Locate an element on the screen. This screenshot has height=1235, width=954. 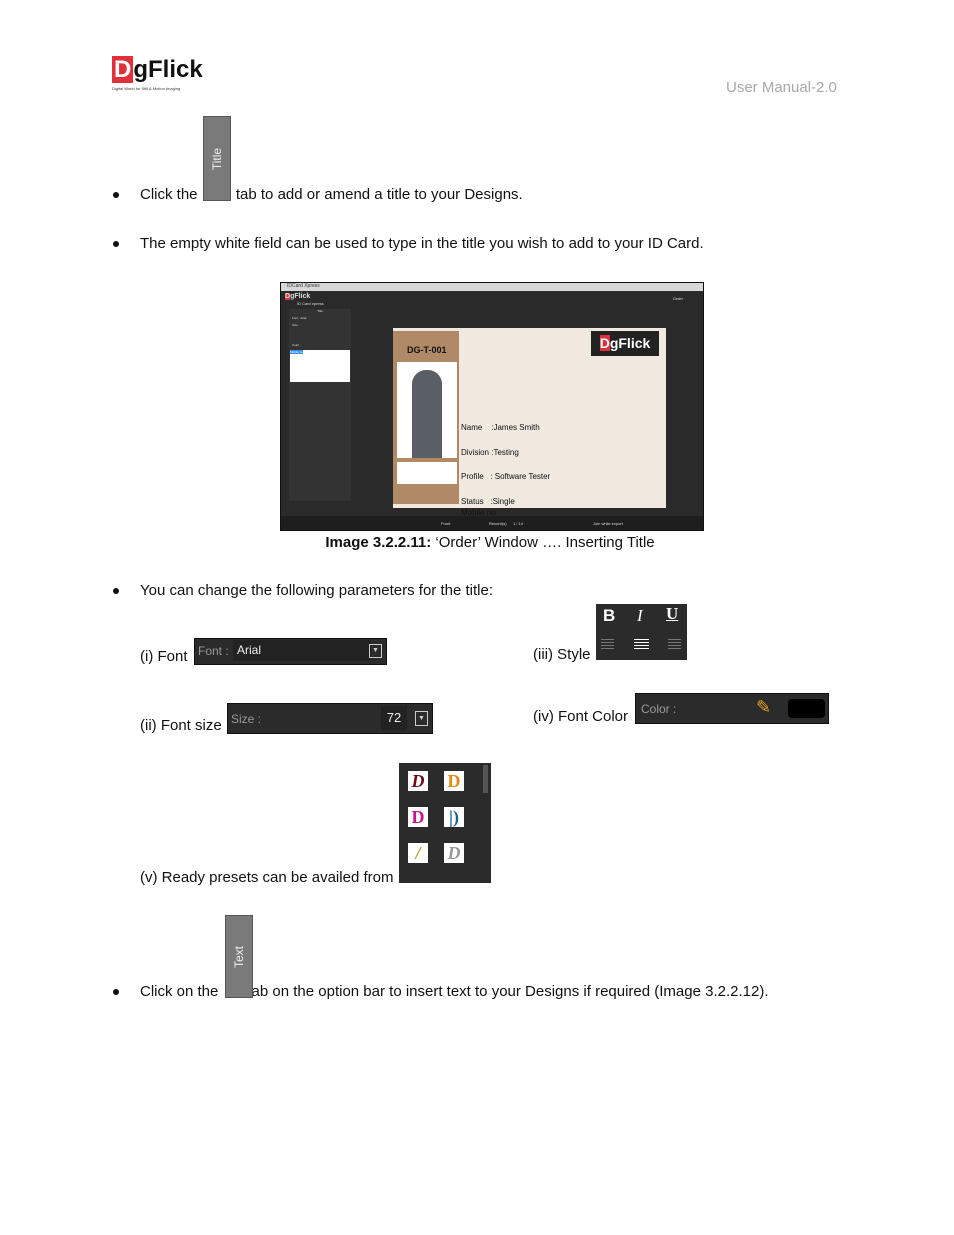
color-swatch is located at coordinates (806, 708).